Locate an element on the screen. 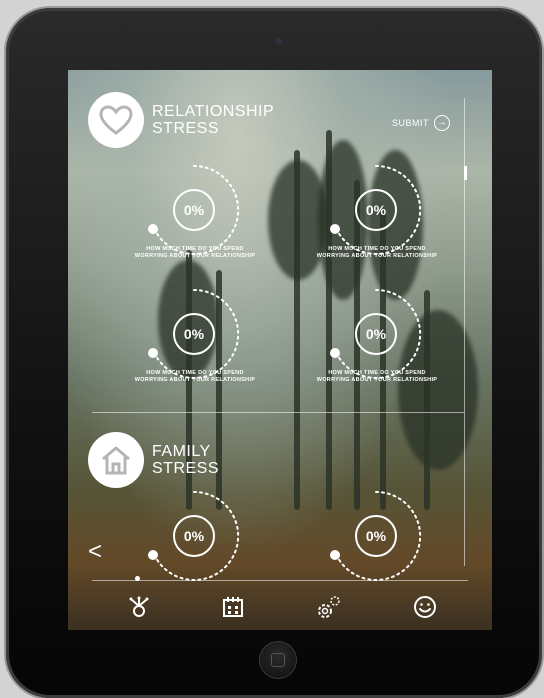 This screenshot has width=544, height=698. submit-label: SUBMIT is located at coordinates (411, 123).